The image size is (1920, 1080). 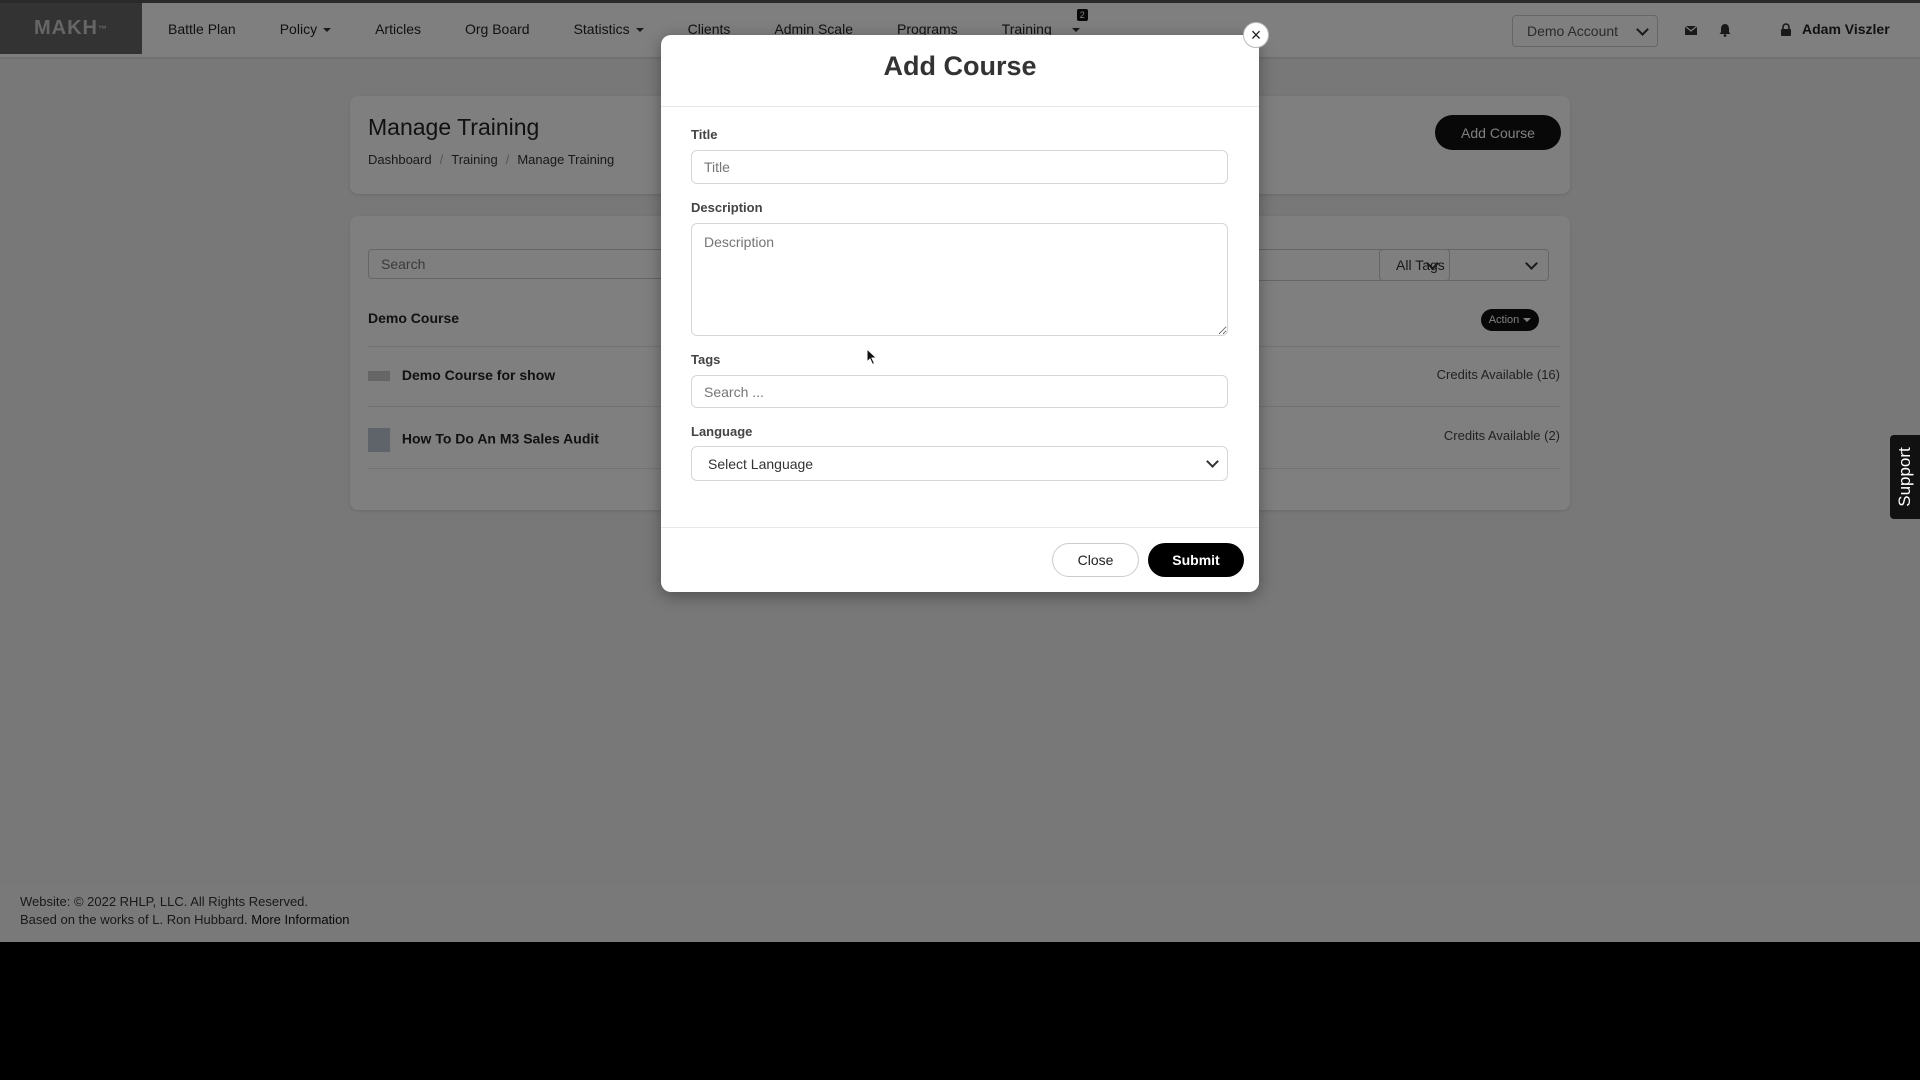 What do you see at coordinates (1256, 35) in the screenshot?
I see `close-icon: ×` at bounding box center [1256, 35].